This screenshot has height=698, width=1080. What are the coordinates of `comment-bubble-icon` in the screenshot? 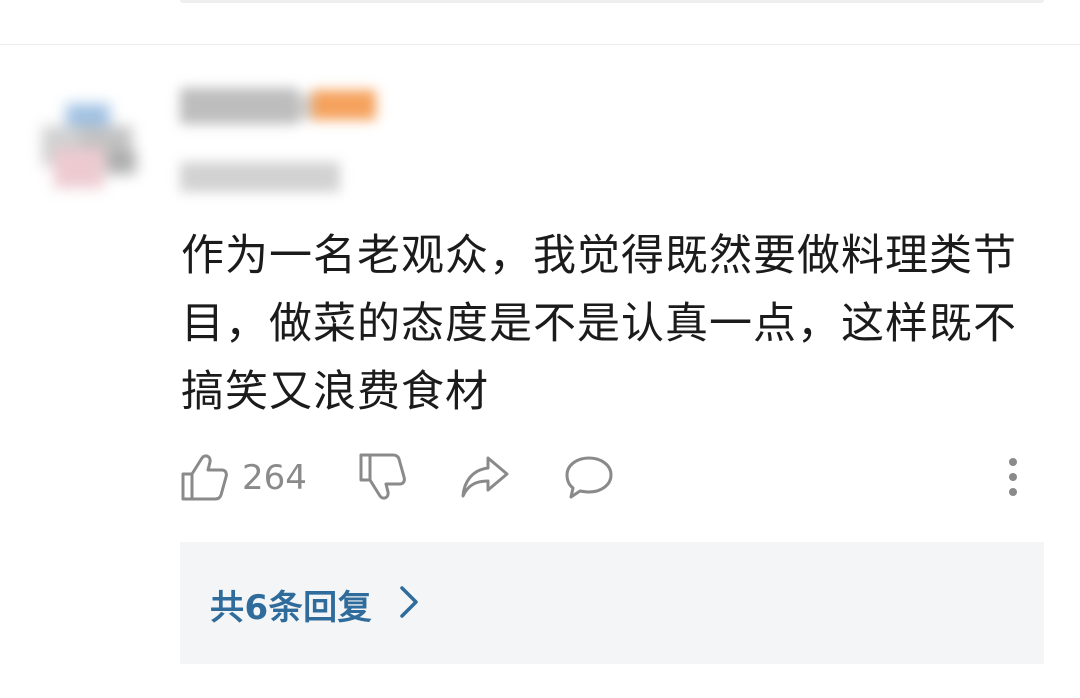 It's located at (589, 477).